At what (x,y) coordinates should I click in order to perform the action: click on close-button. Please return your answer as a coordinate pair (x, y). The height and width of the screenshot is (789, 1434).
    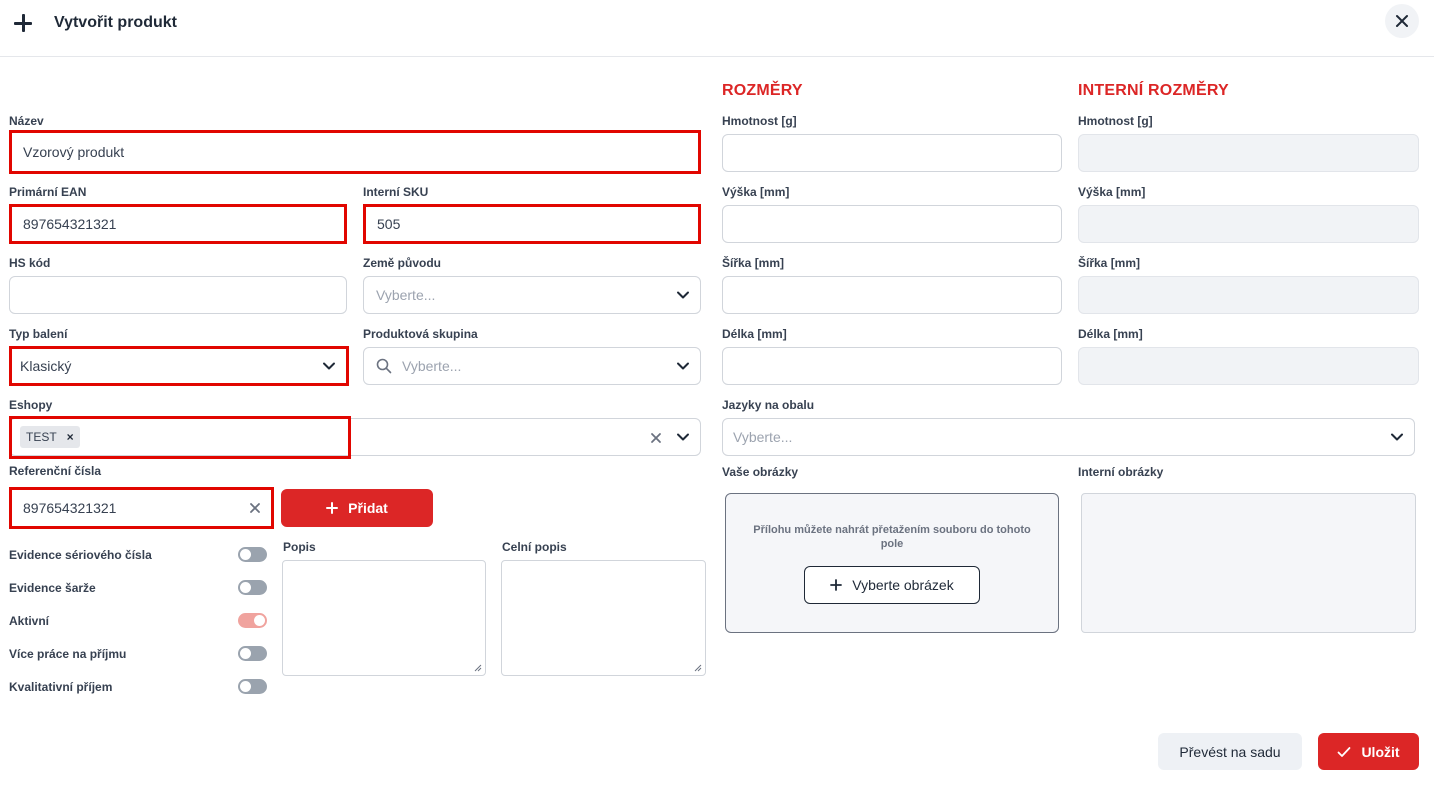
    Looking at the image, I should click on (1402, 21).